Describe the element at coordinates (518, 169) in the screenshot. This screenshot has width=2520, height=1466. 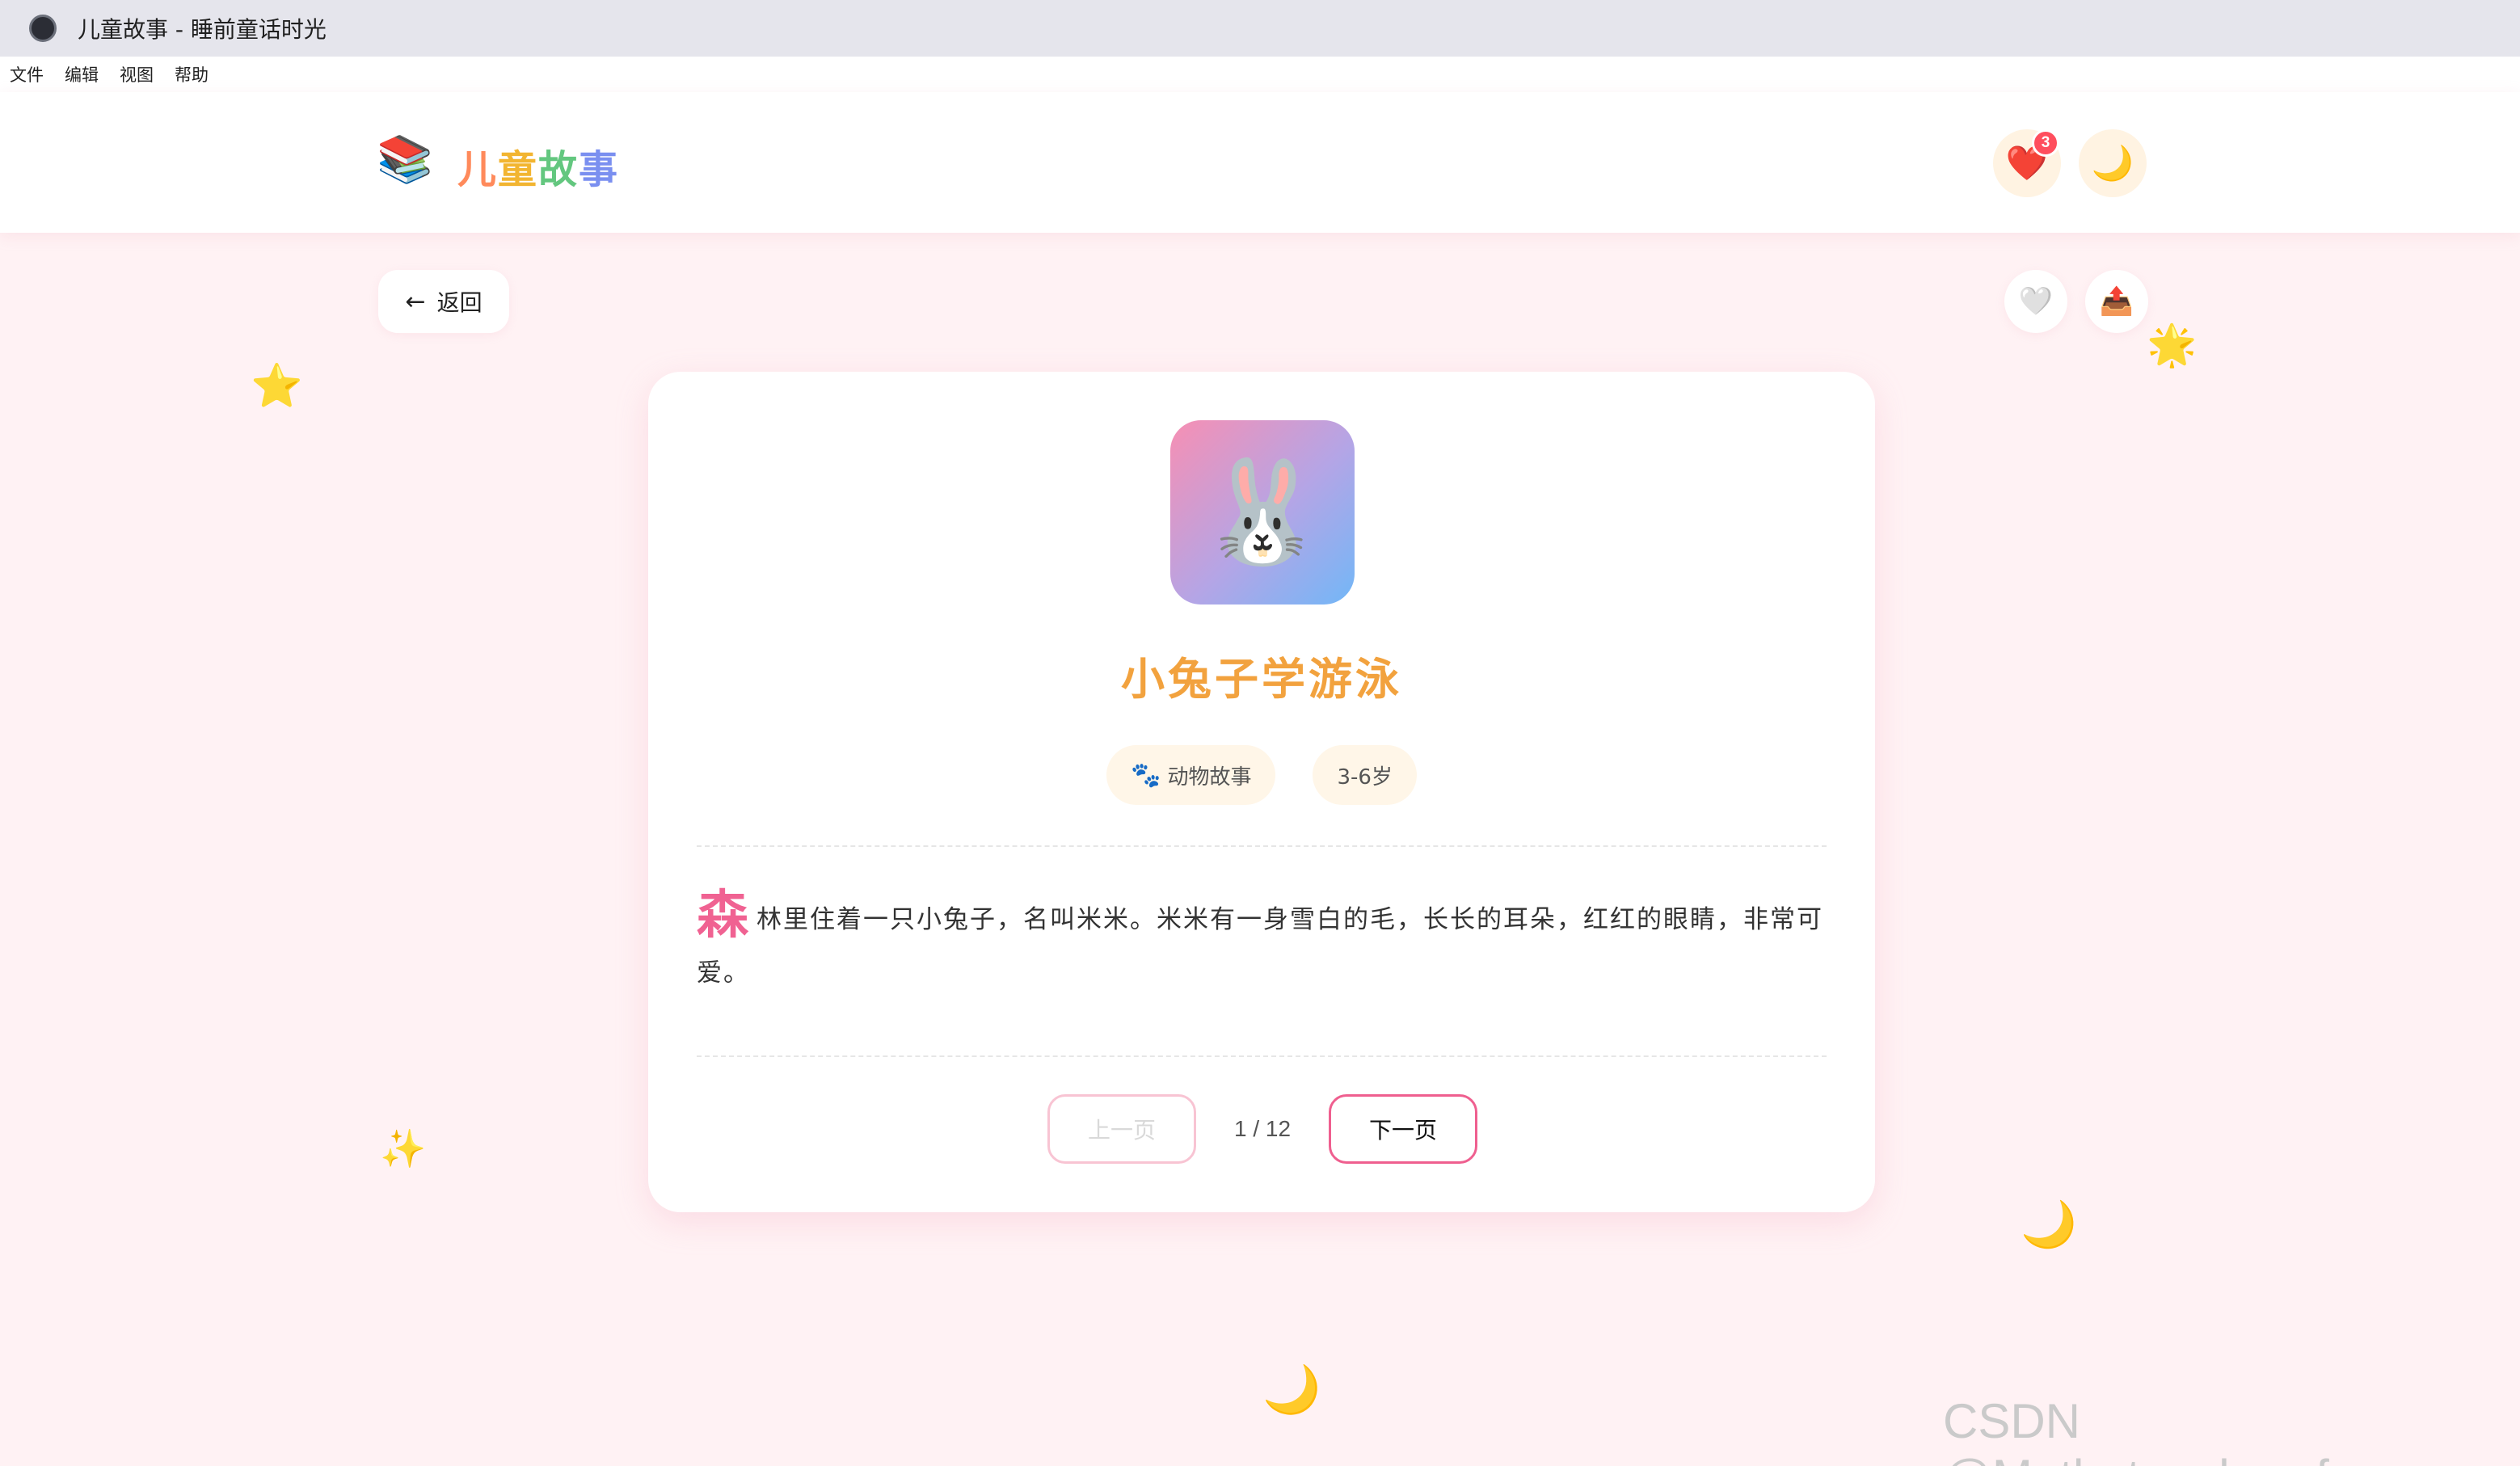
I see `logo-char: 童` at that location.